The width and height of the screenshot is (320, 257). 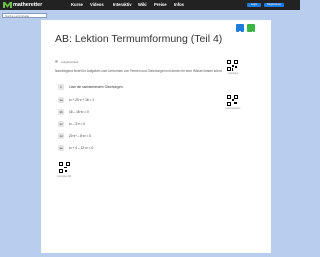 I want to click on qr-caption: Lösungsvideo, so click(x=233, y=108).